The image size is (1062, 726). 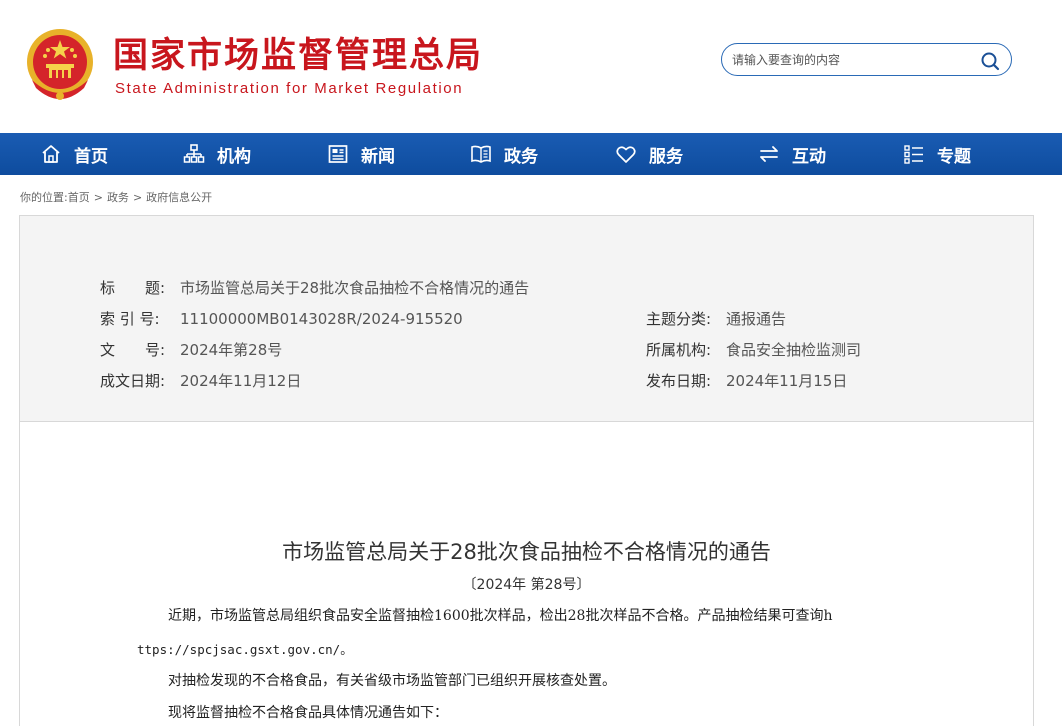 I want to click on heart-icon, so click(x=626, y=154).